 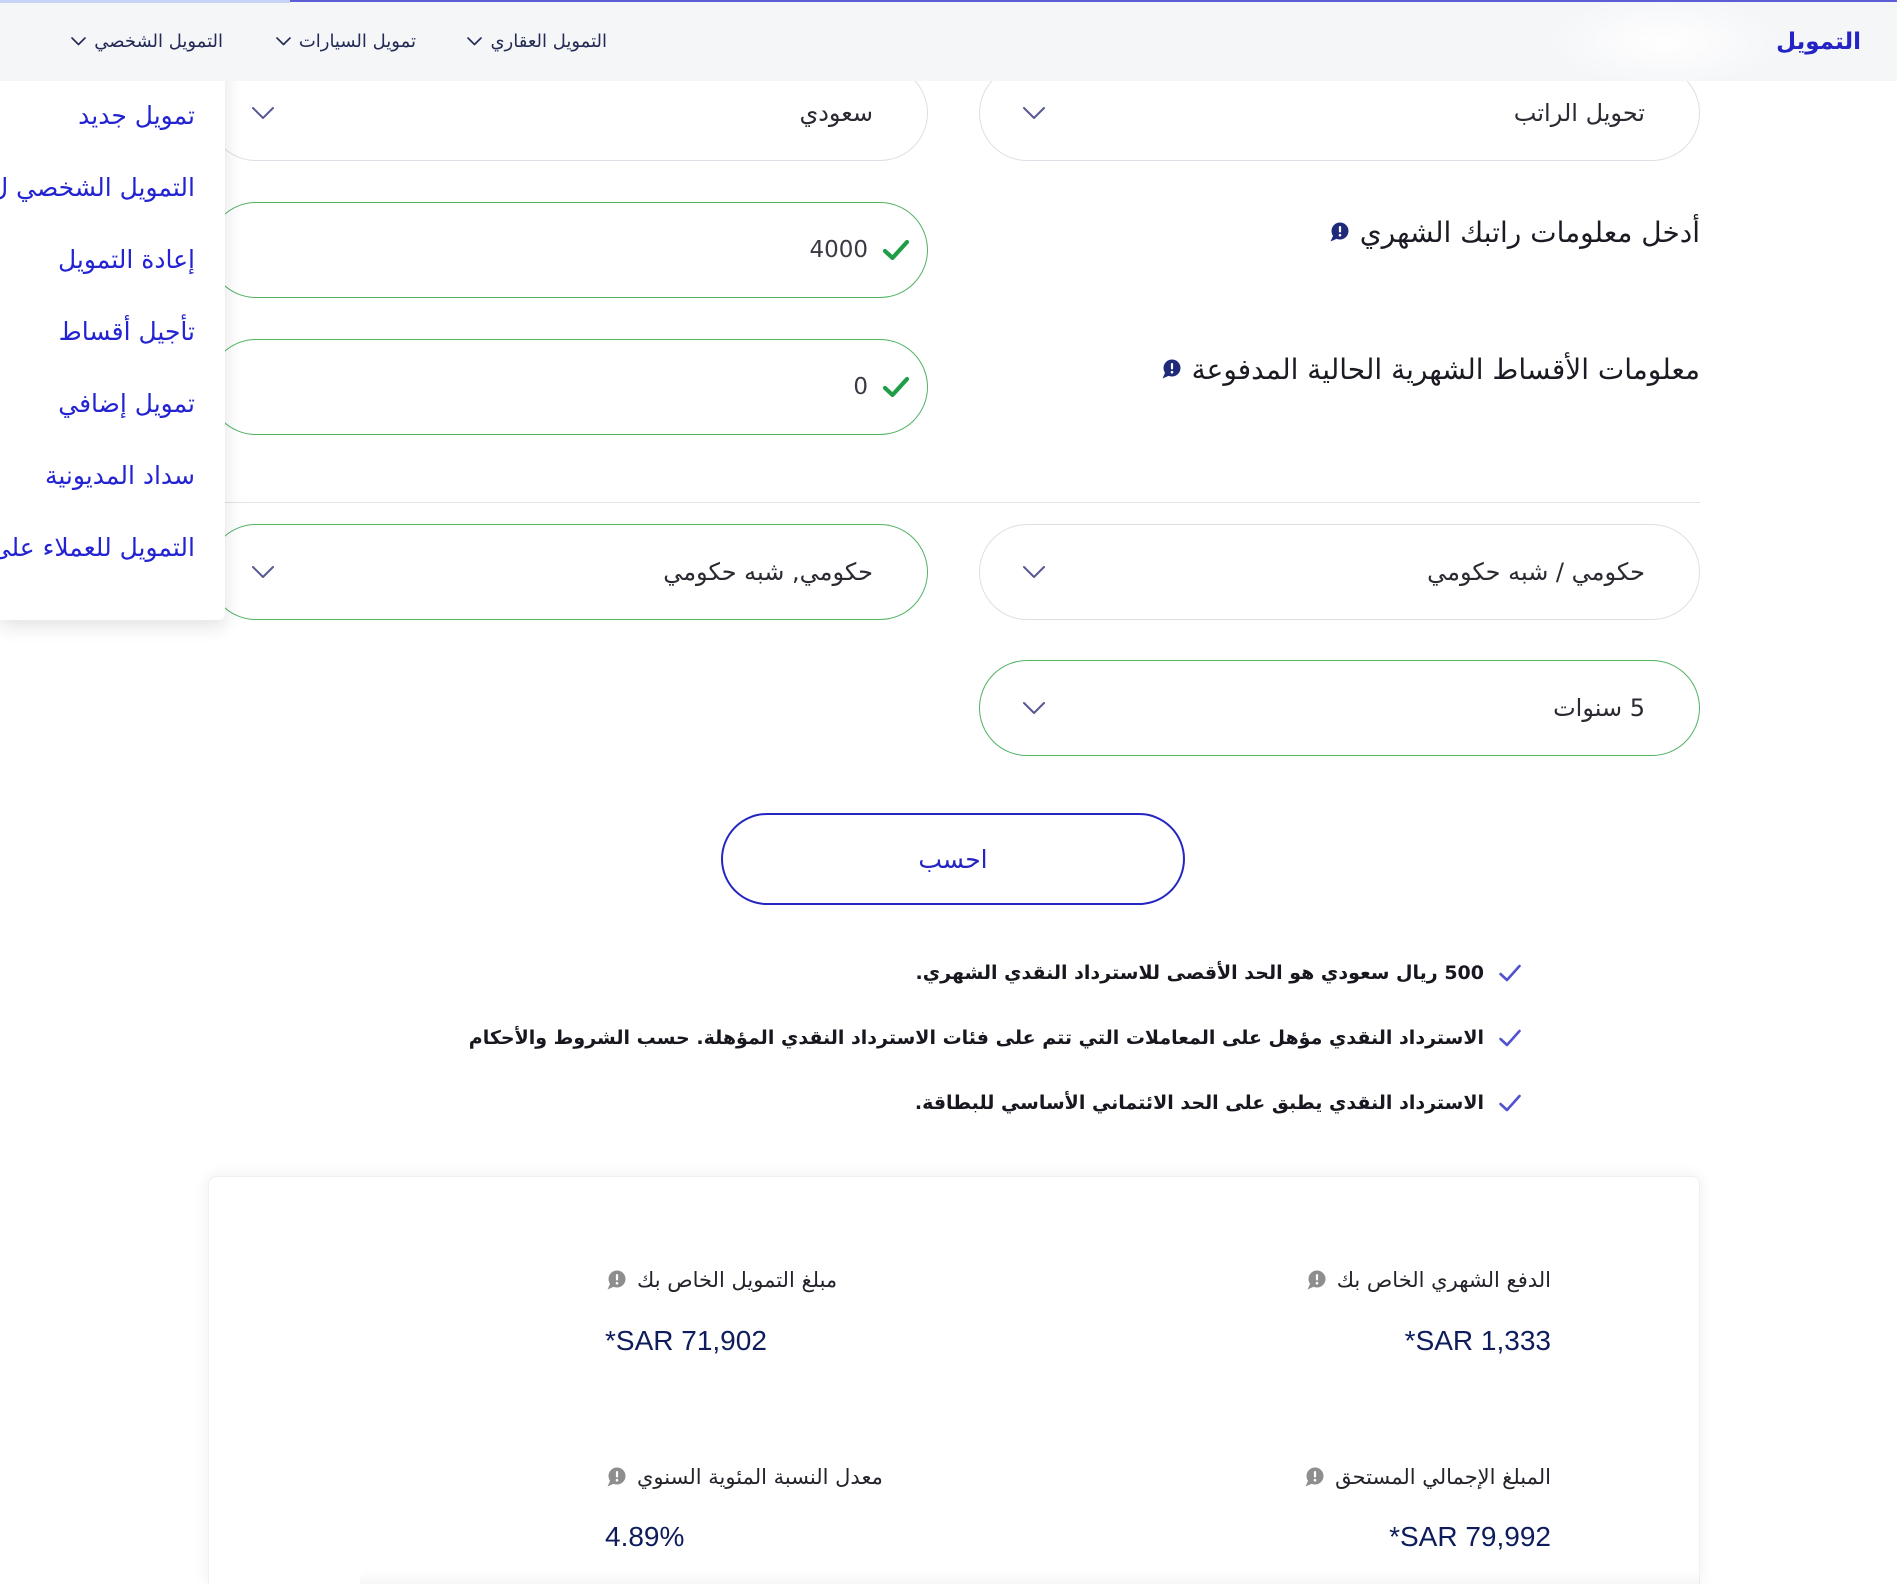 I want to click on nav-item-real-estate-finance: التمويل العقاري, so click(x=537, y=41).